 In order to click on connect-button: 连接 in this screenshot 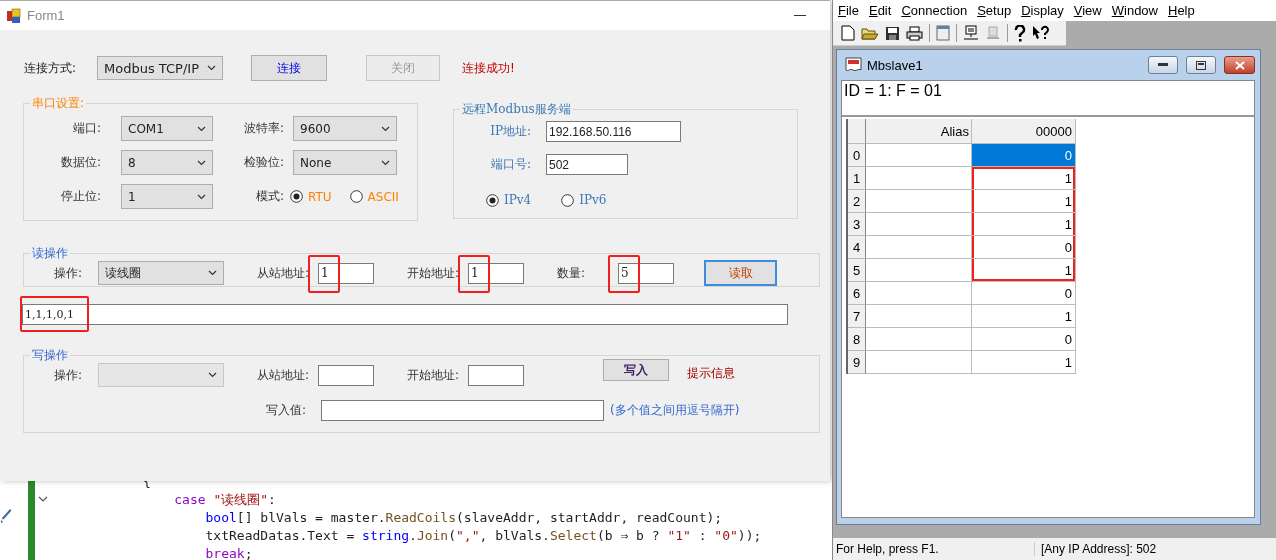, I will do `click(289, 68)`.